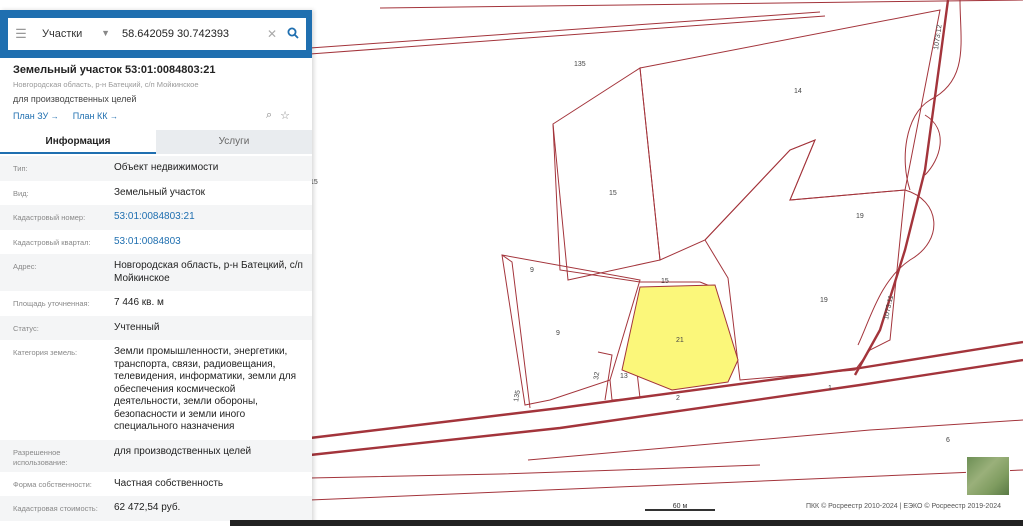  Describe the element at coordinates (49, 217) in the screenshot. I see `attribute-label: Кадастровый номер:` at that location.